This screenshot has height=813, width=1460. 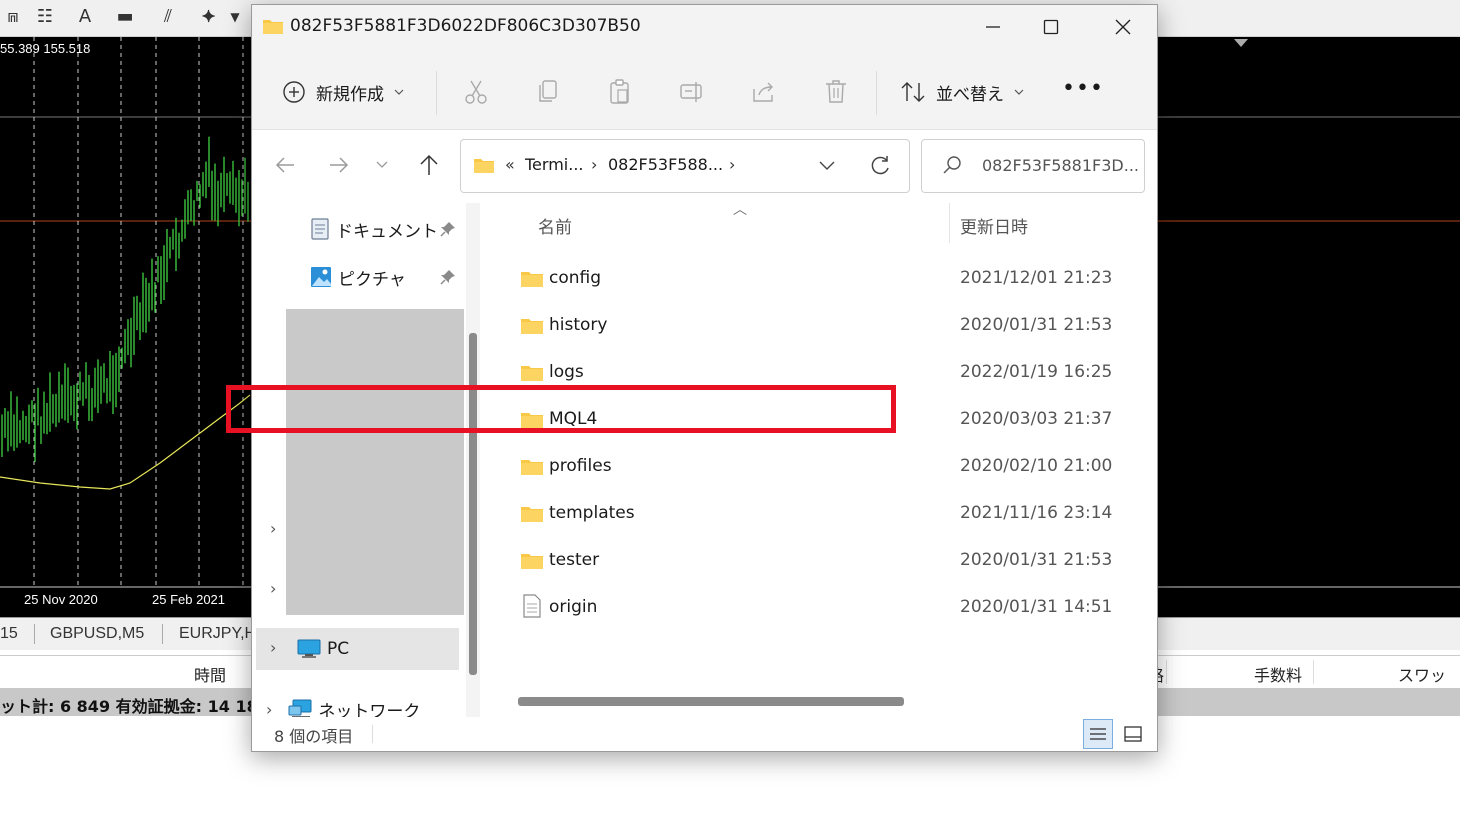 I want to click on file-modified-date: 2020/02/10 21:00, so click(x=1036, y=466).